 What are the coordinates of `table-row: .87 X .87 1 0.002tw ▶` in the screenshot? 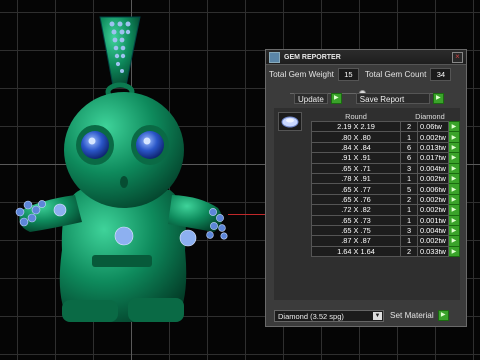 It's located at (385, 241).